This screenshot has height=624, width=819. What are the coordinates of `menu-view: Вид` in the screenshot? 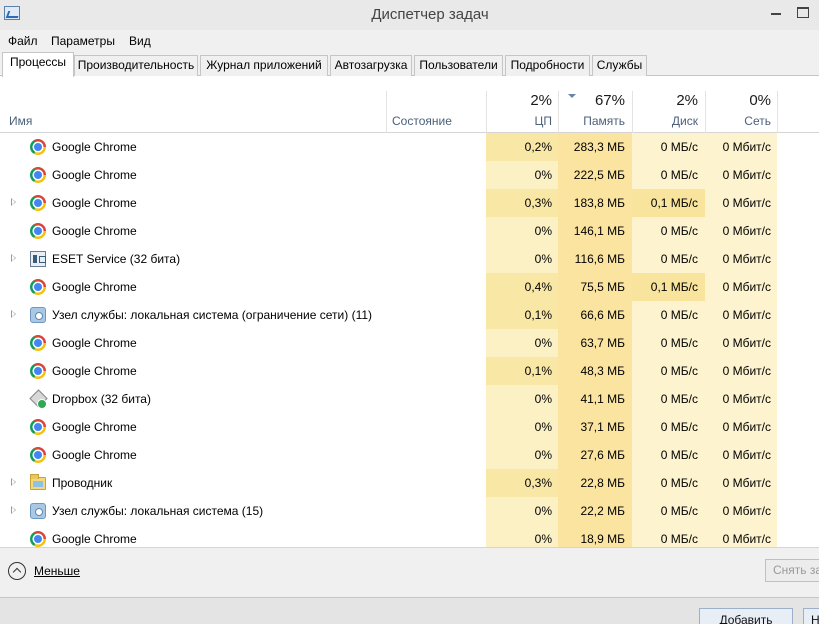 It's located at (140, 41).